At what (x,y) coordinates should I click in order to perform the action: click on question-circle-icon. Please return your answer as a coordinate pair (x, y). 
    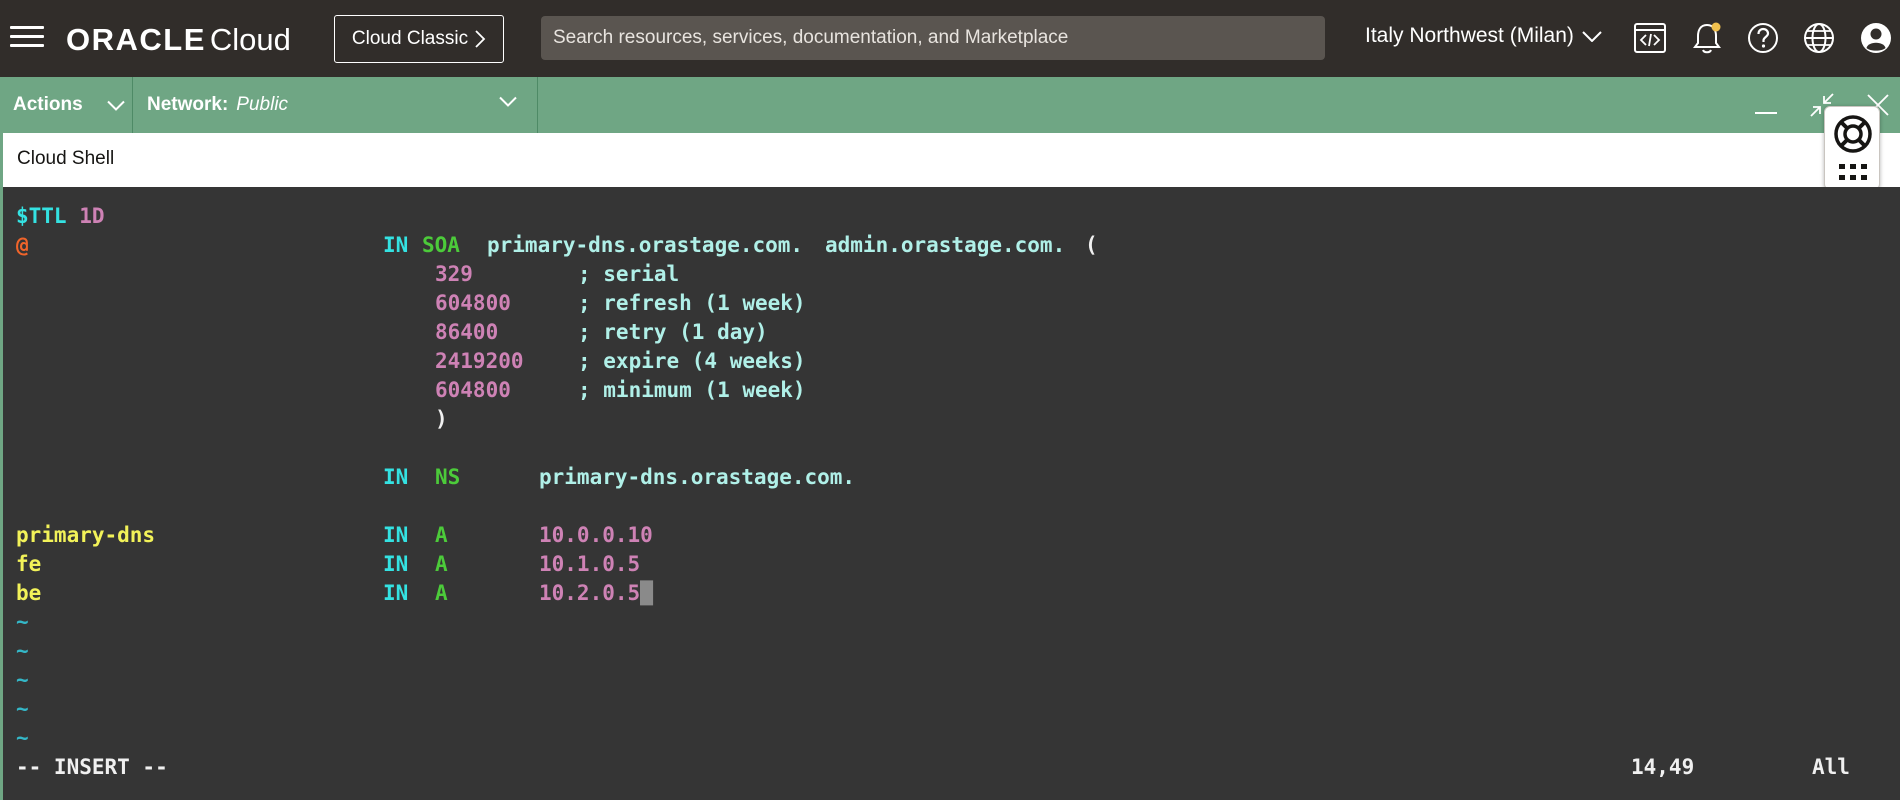
    Looking at the image, I should click on (1763, 38).